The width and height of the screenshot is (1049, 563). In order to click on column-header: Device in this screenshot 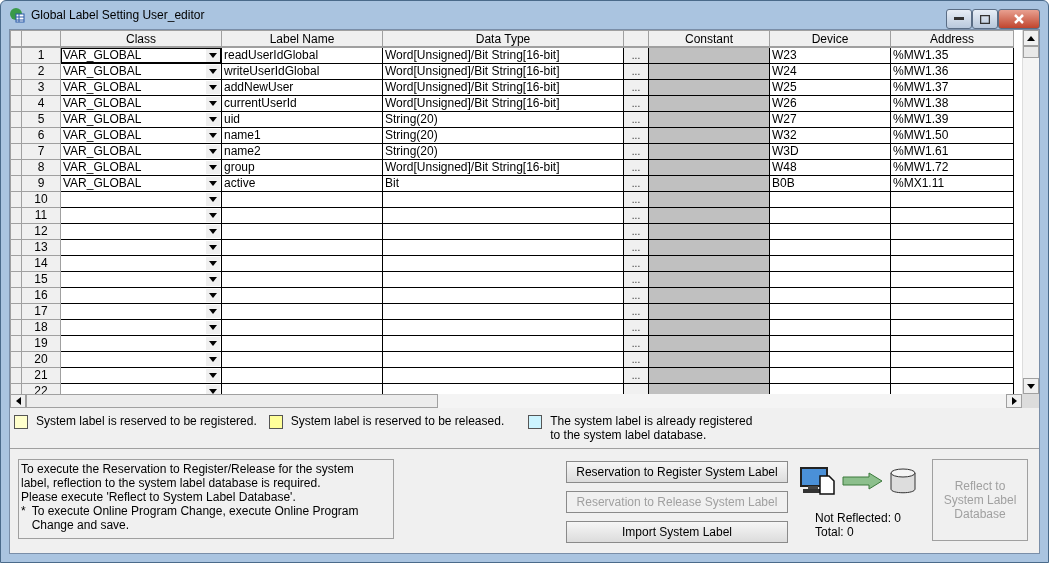, I will do `click(830, 38)`.